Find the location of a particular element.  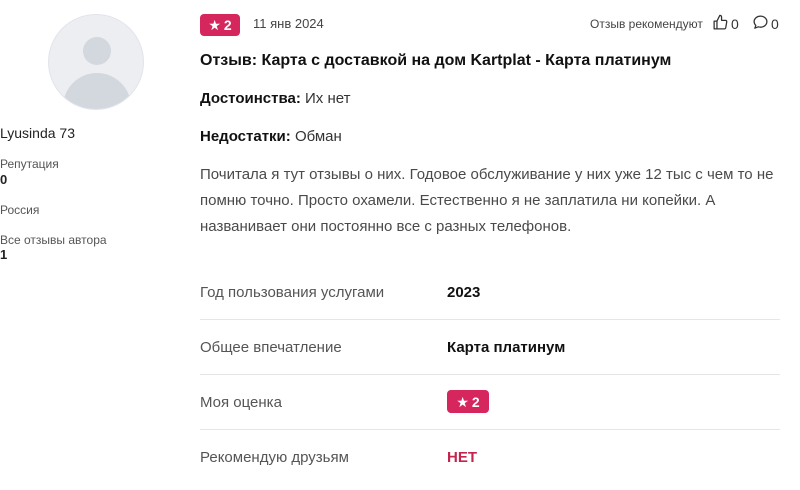

detail-row-recommend: Рекомендую друзьям НЕТ is located at coordinates (490, 457).